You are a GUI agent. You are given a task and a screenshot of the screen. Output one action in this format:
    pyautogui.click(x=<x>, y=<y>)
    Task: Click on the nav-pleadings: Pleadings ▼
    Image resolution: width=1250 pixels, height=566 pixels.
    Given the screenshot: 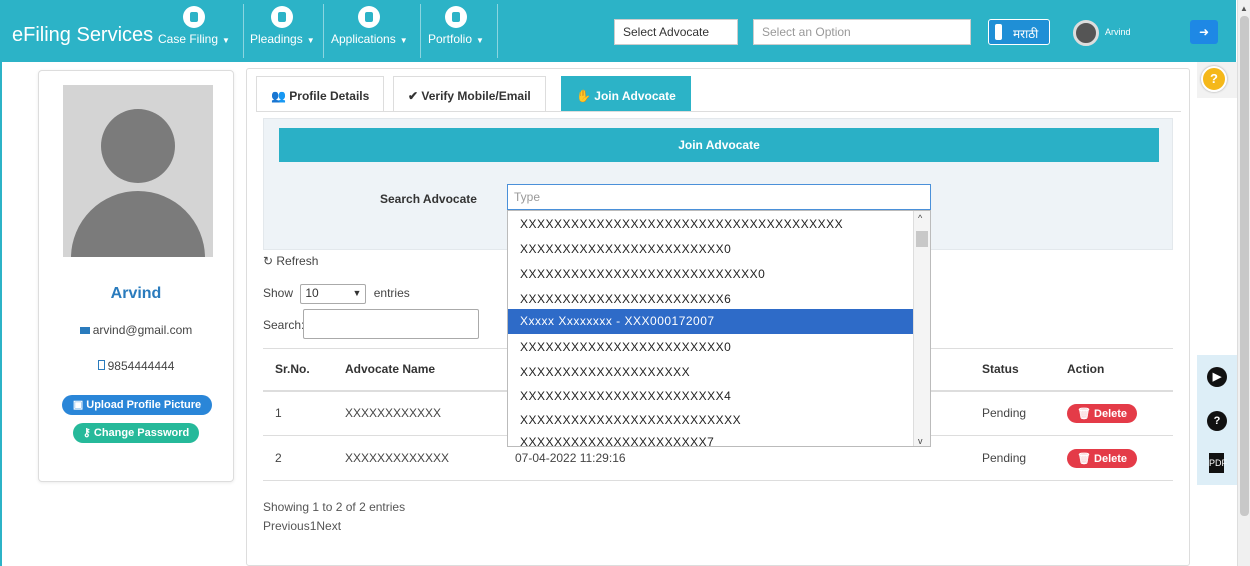 What is the action you would take?
    pyautogui.click(x=282, y=26)
    